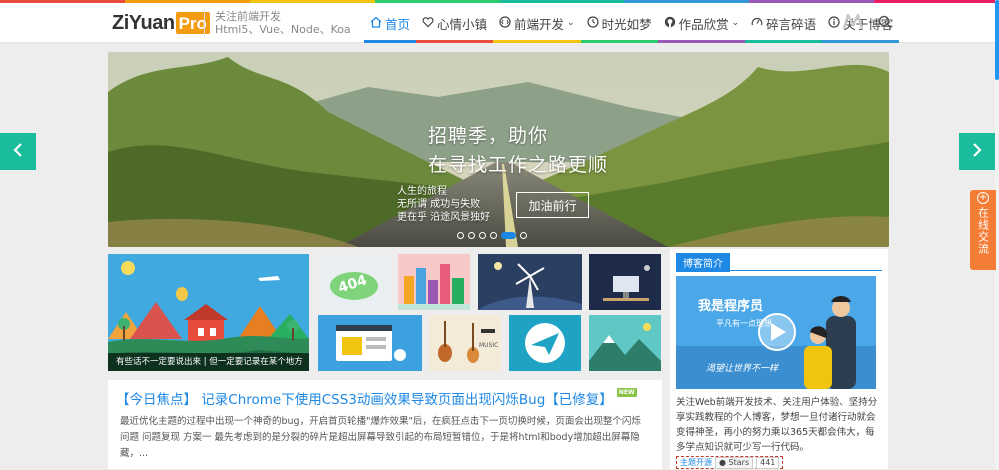 Image resolution: width=999 pixels, height=470 pixels. What do you see at coordinates (530, 282) in the screenshot?
I see `thumb-windmill` at bounding box center [530, 282].